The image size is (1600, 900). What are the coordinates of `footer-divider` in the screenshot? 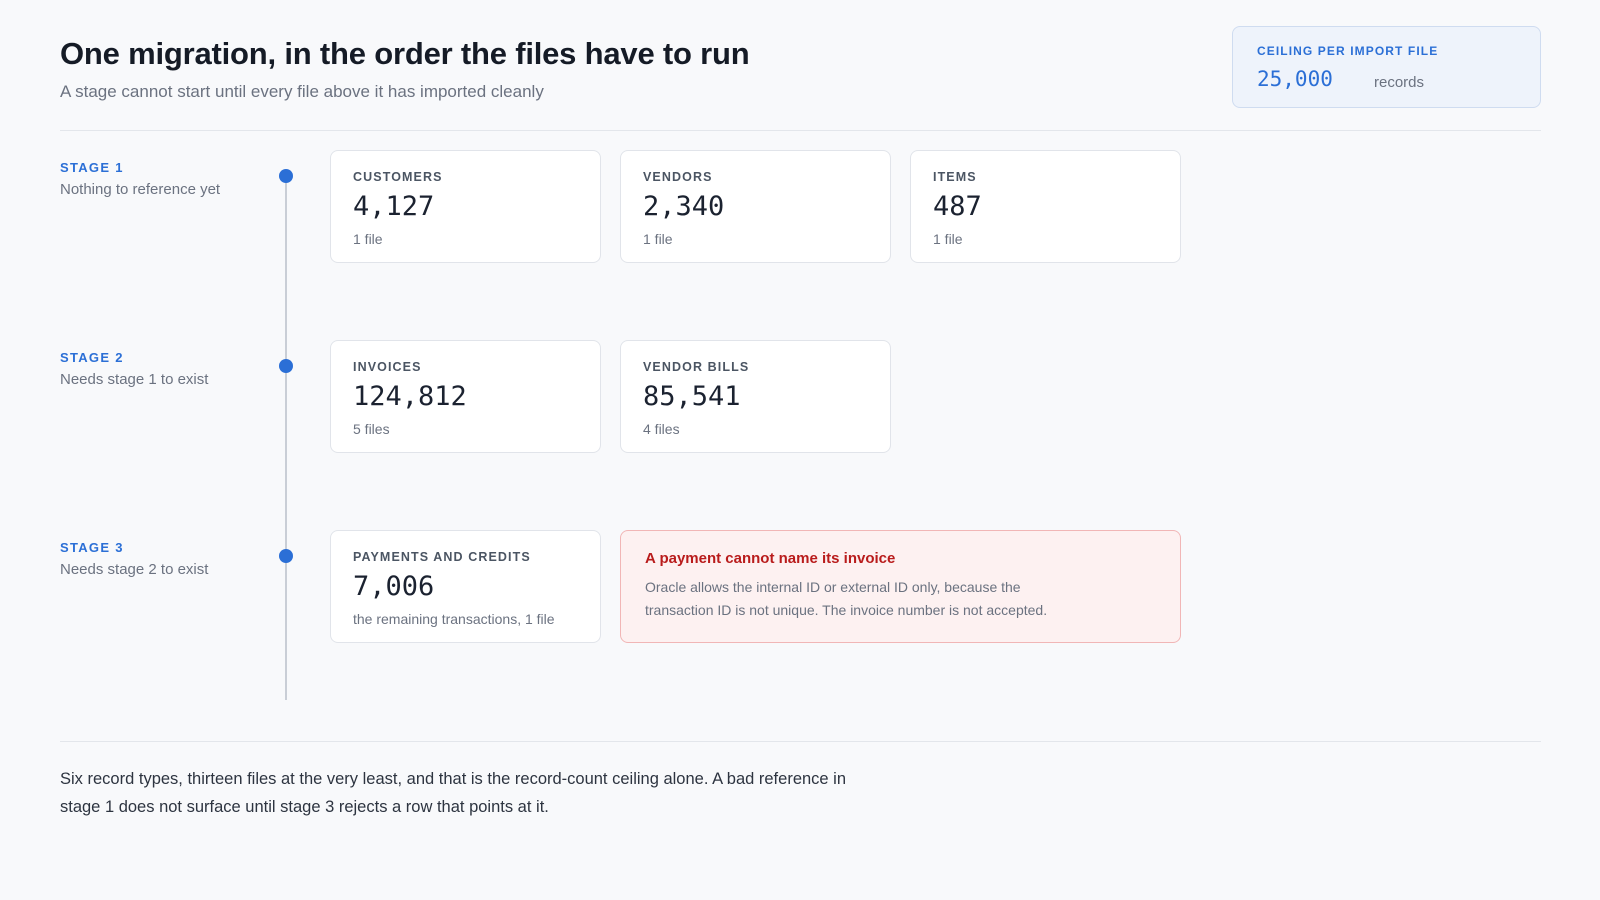 It's located at (800, 741).